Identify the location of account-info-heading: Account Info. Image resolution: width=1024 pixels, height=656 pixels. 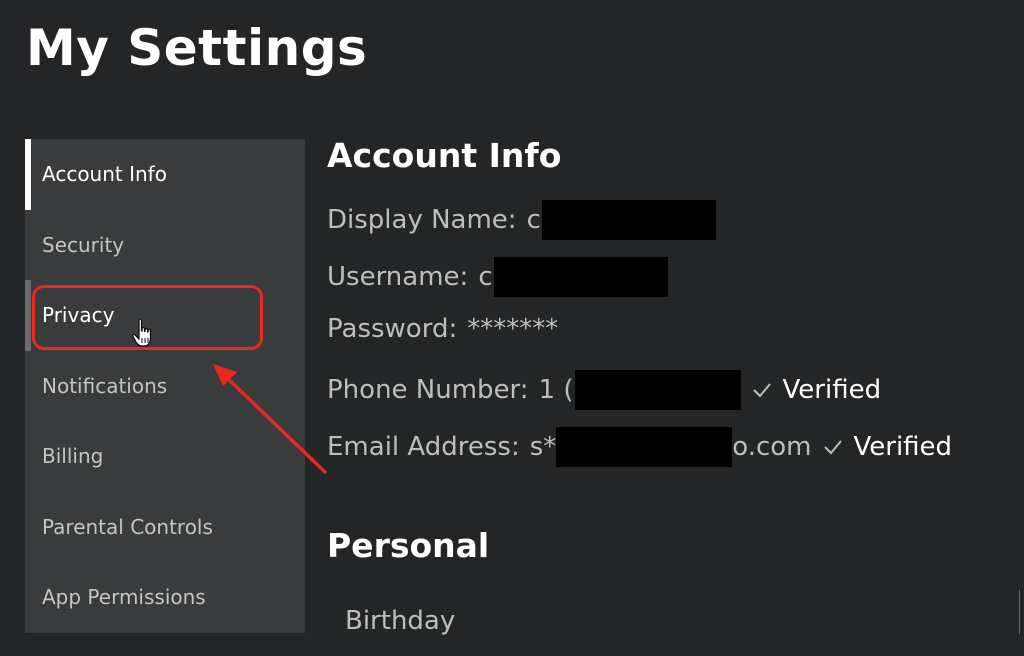
(444, 155).